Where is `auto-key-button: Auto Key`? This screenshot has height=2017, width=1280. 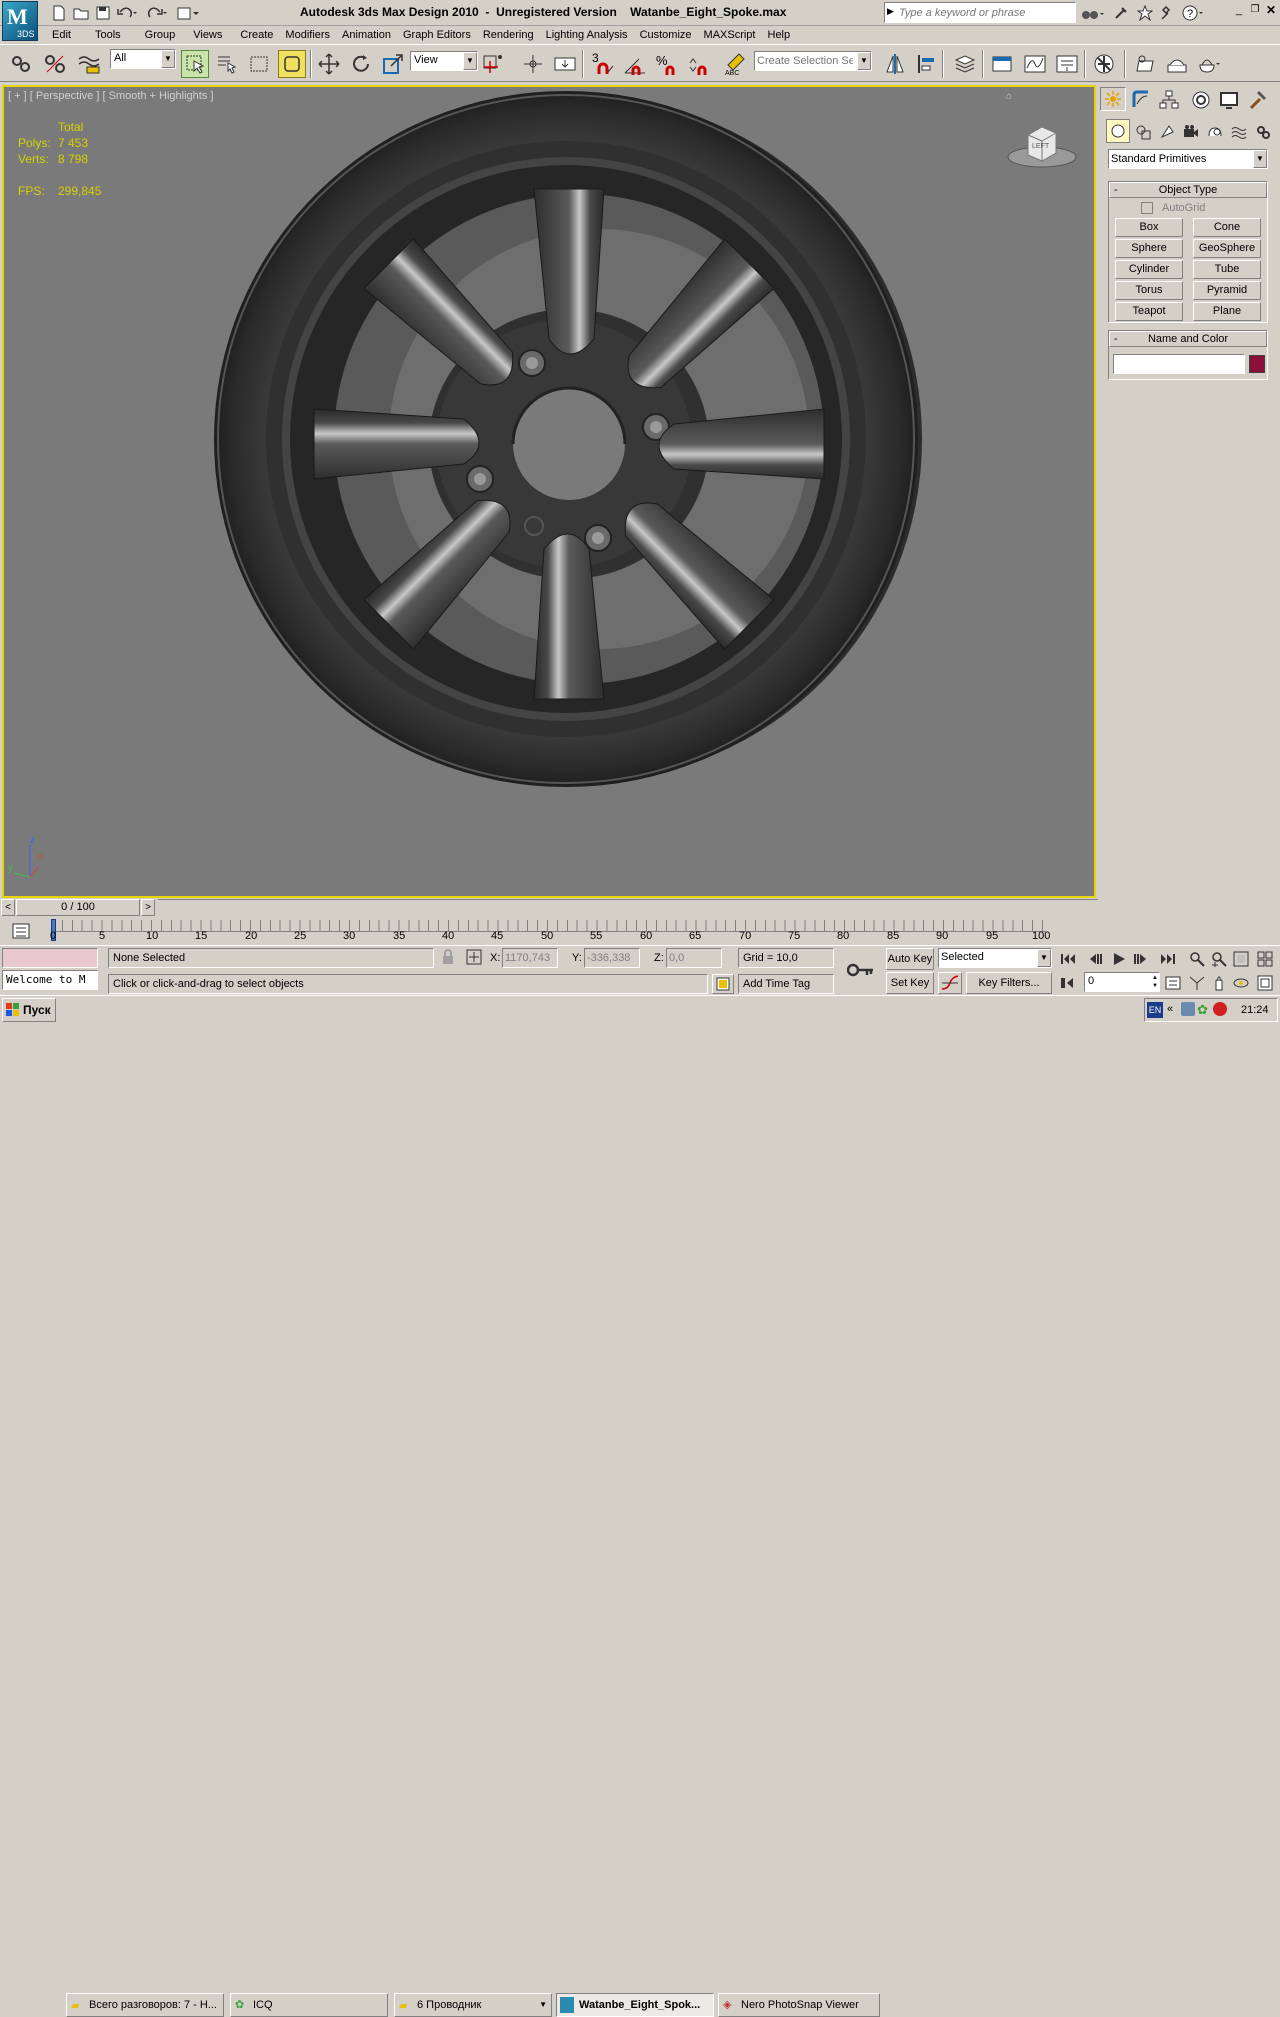
auto-key-button: Auto Key is located at coordinates (910, 959).